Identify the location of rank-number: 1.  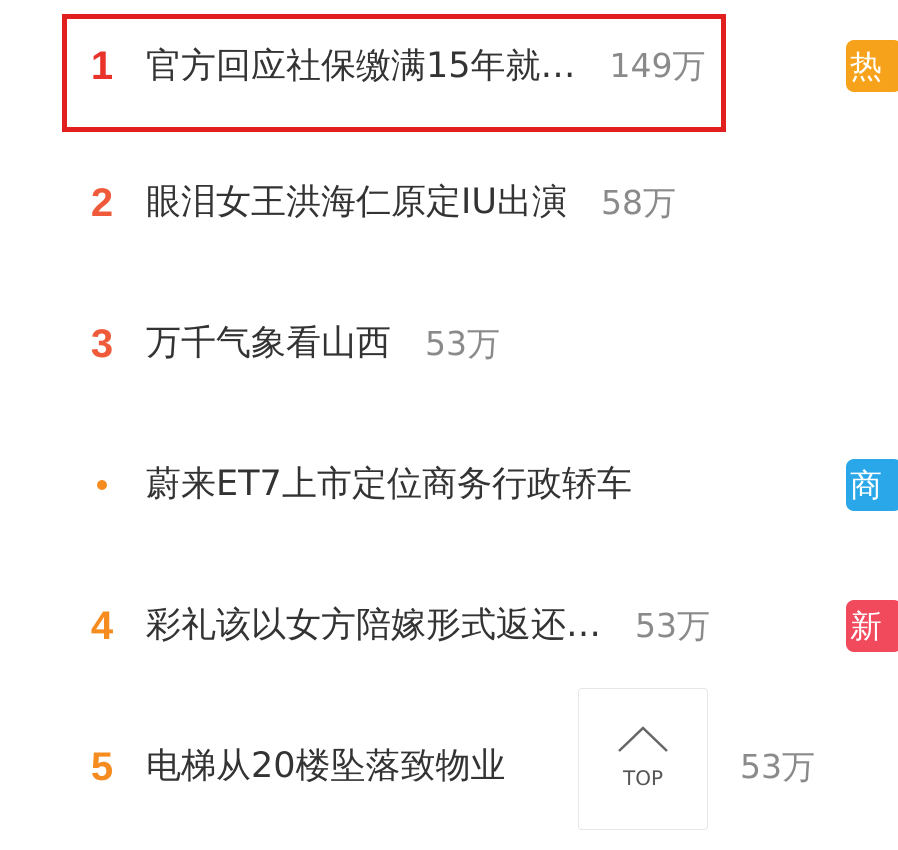
(102, 66).